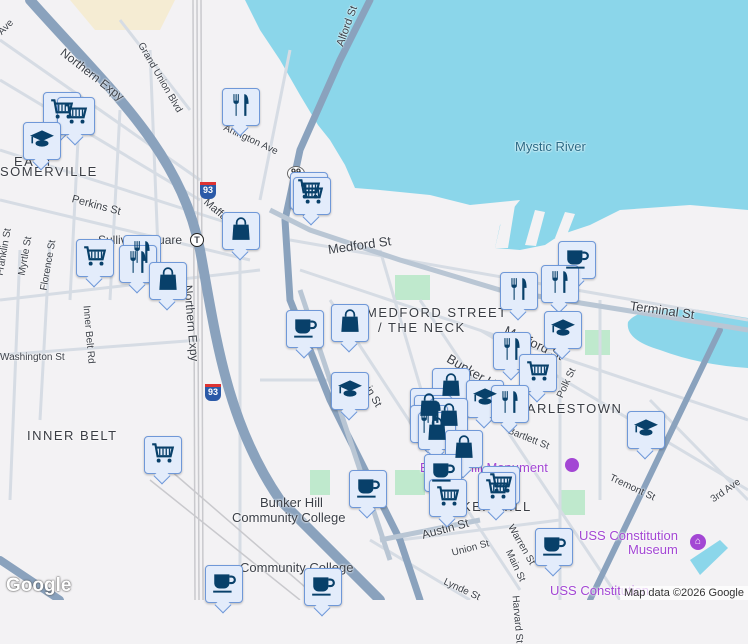  Describe the element at coordinates (32, 357) in the screenshot. I see `washington-st-label: Washington St` at that location.